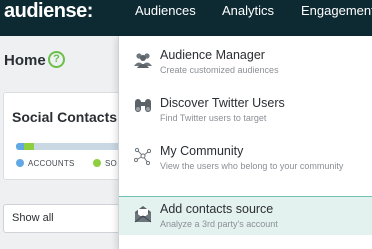 This screenshot has height=249, width=372. Describe the element at coordinates (212, 55) in the screenshot. I see `menu-item-title: Audience Manager` at that location.